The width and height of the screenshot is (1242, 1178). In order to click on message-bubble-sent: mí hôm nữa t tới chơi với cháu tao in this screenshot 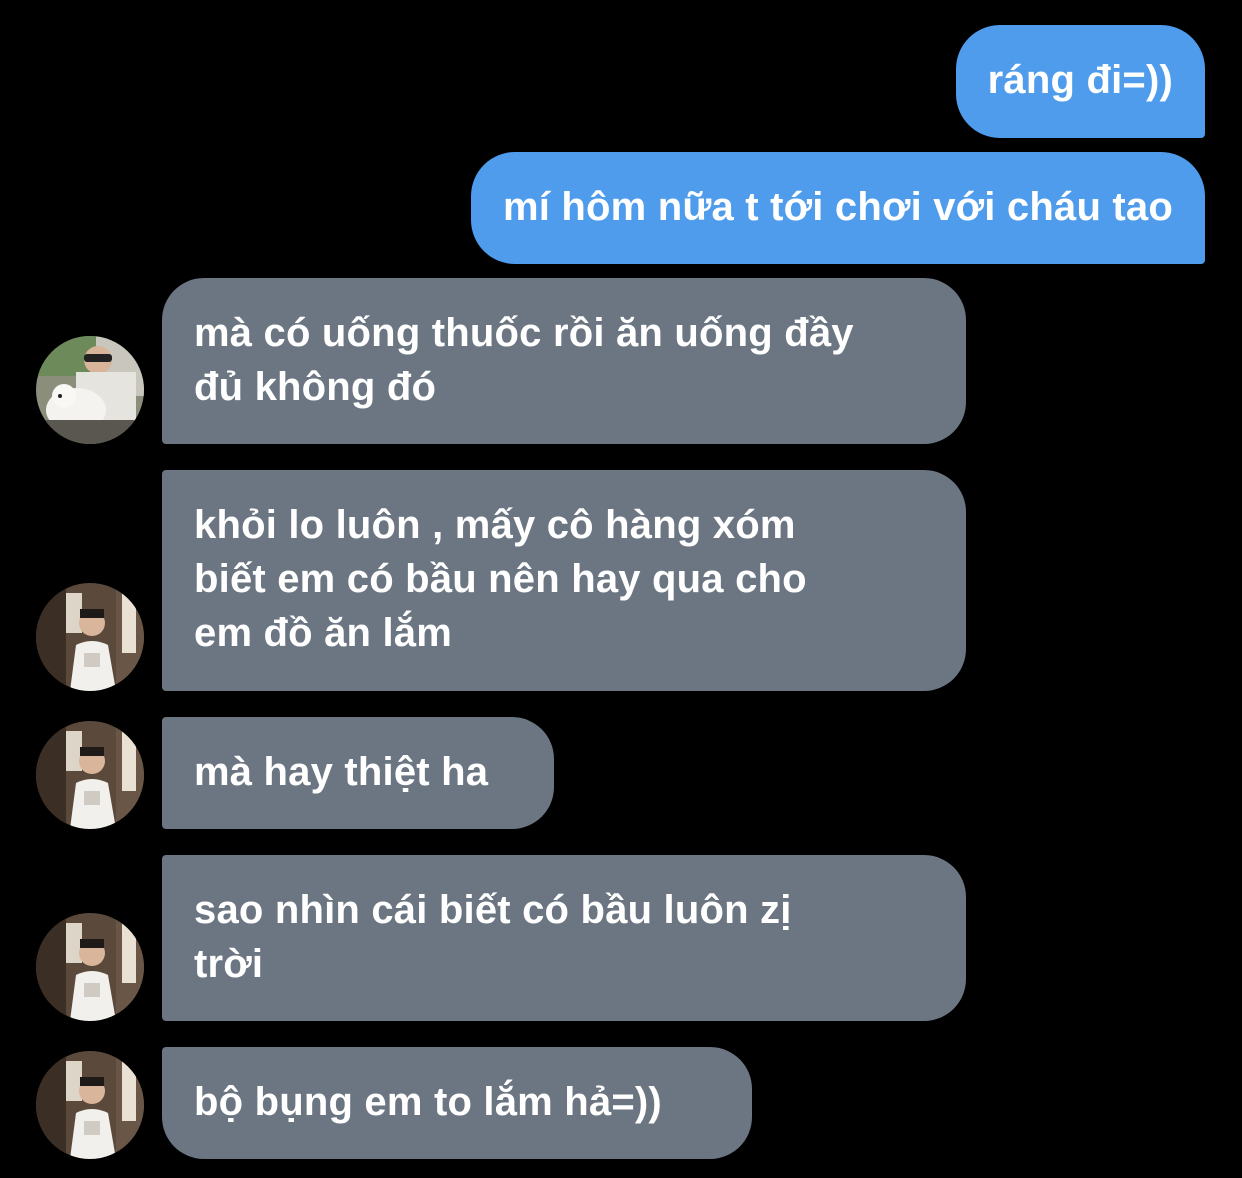, I will do `click(837, 208)`.